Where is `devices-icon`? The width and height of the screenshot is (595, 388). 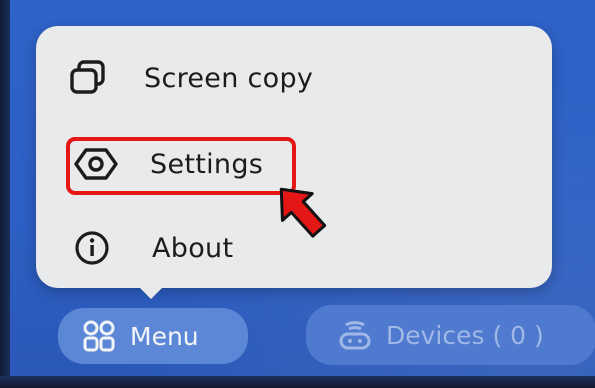
devices-icon is located at coordinates (355, 335).